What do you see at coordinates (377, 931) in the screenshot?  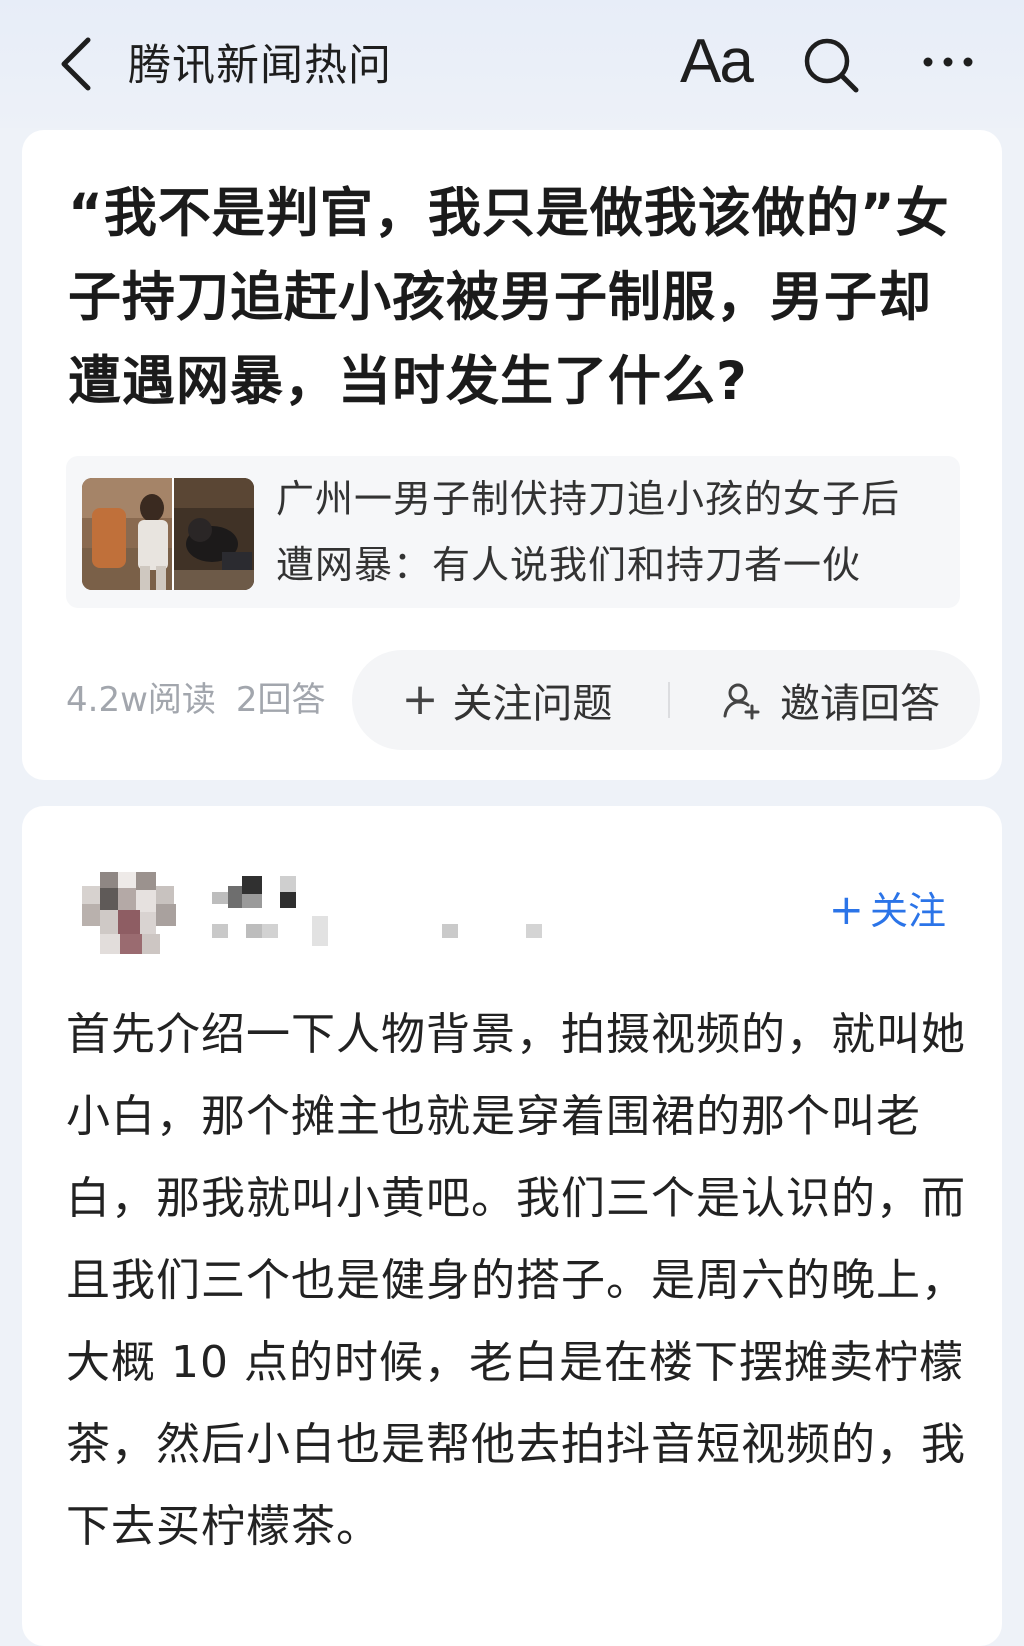 I see `author-meta` at bounding box center [377, 931].